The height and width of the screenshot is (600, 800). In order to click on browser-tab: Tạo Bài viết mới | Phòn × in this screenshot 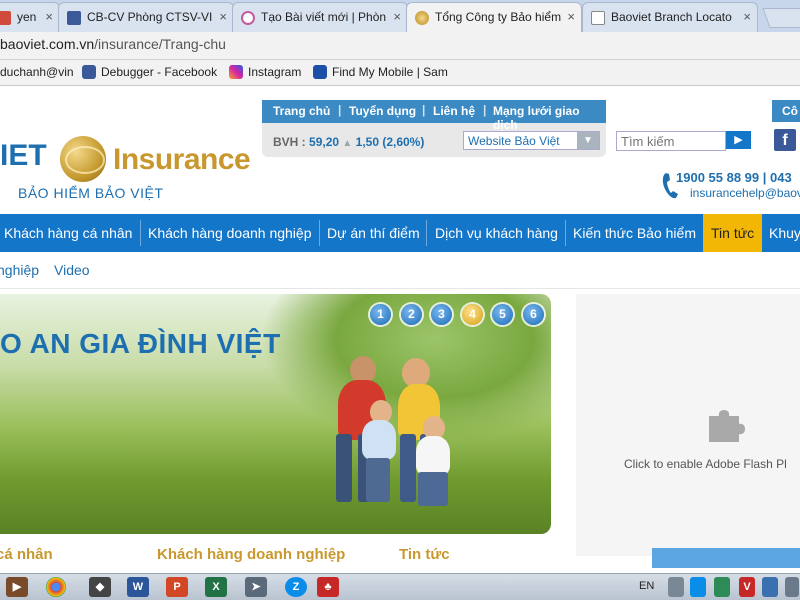, I will do `click(320, 17)`.